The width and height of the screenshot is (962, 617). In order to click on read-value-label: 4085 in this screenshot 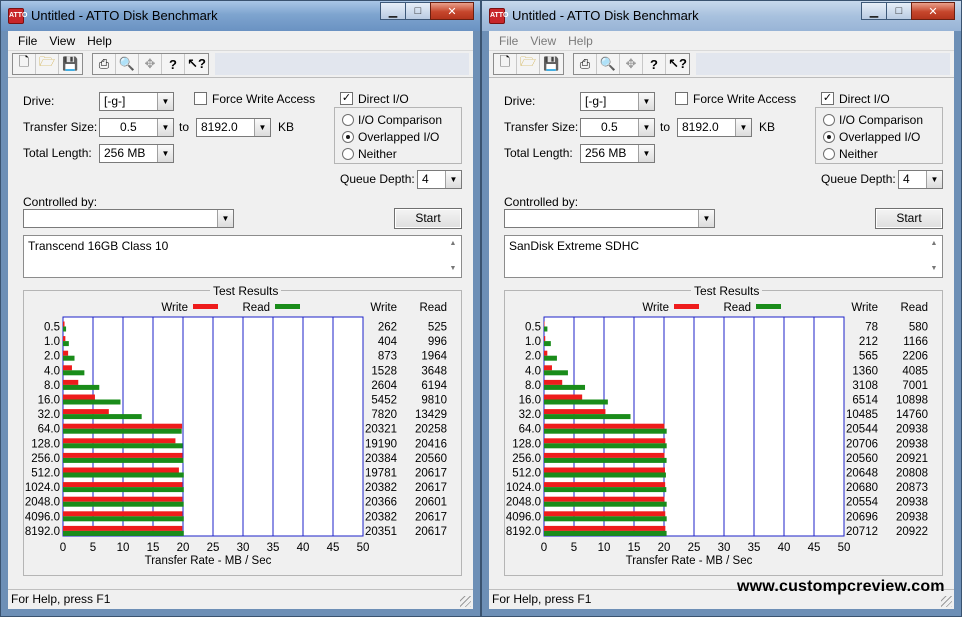, I will do `click(915, 371)`.